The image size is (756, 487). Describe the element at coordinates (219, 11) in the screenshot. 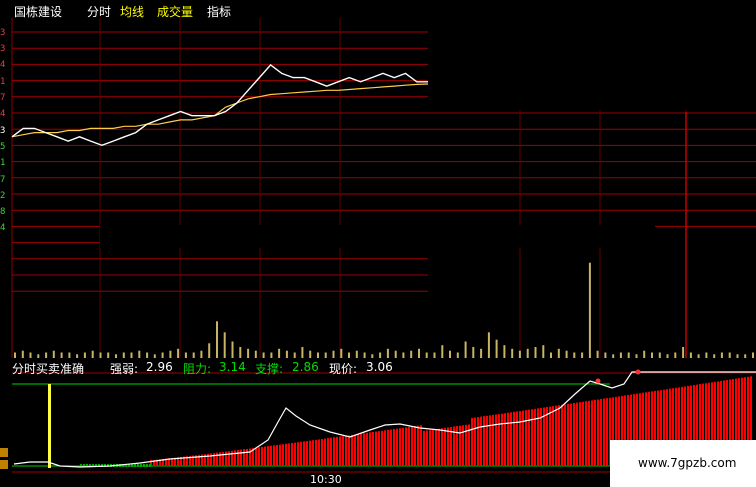

I see `tab-indicator: 指标` at that location.